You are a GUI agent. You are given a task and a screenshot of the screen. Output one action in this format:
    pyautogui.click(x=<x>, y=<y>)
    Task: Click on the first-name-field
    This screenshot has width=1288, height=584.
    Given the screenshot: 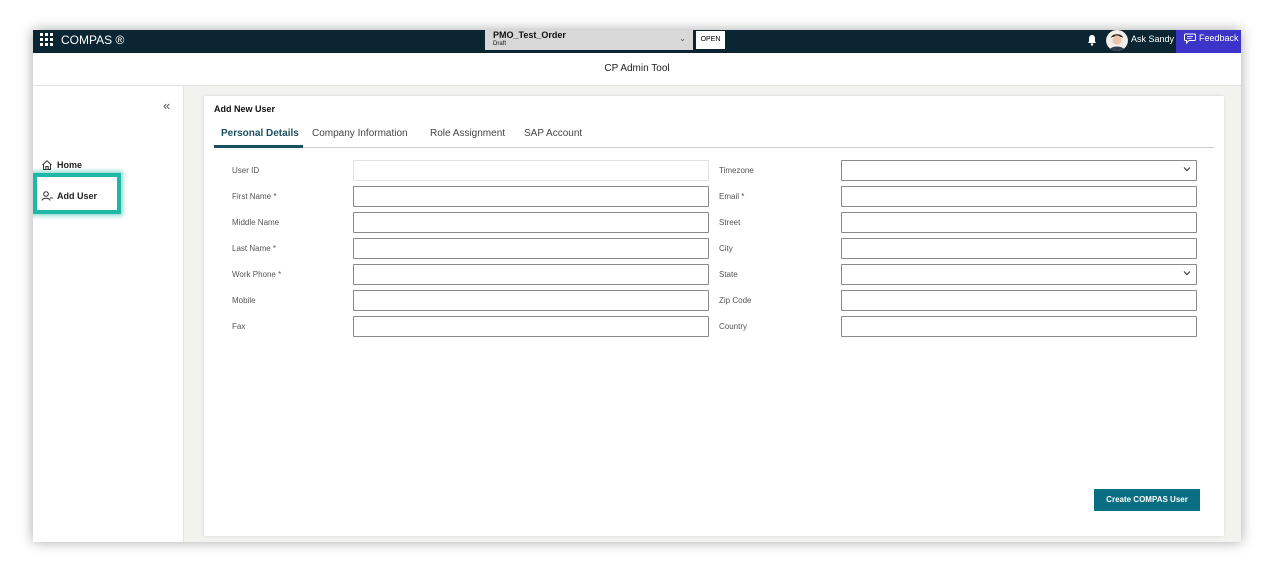 What is the action you would take?
    pyautogui.click(x=531, y=196)
    